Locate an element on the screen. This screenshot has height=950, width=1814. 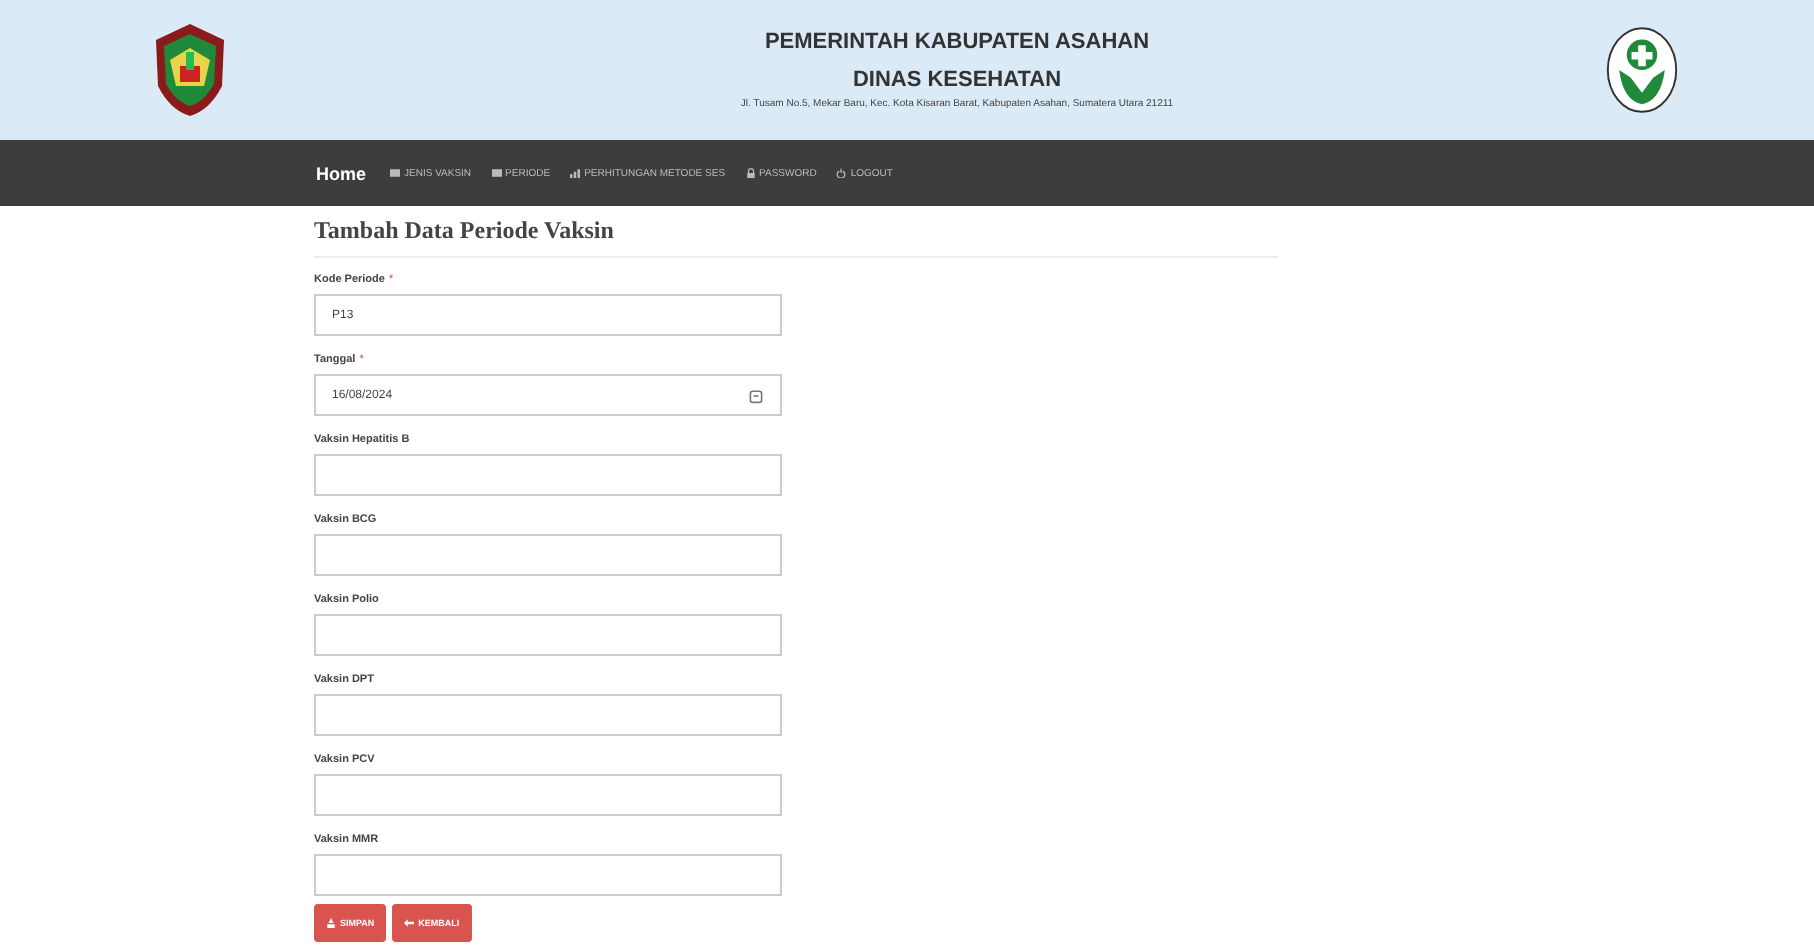
form-title: Tambah Data Periode Vaksin is located at coordinates (465, 231).